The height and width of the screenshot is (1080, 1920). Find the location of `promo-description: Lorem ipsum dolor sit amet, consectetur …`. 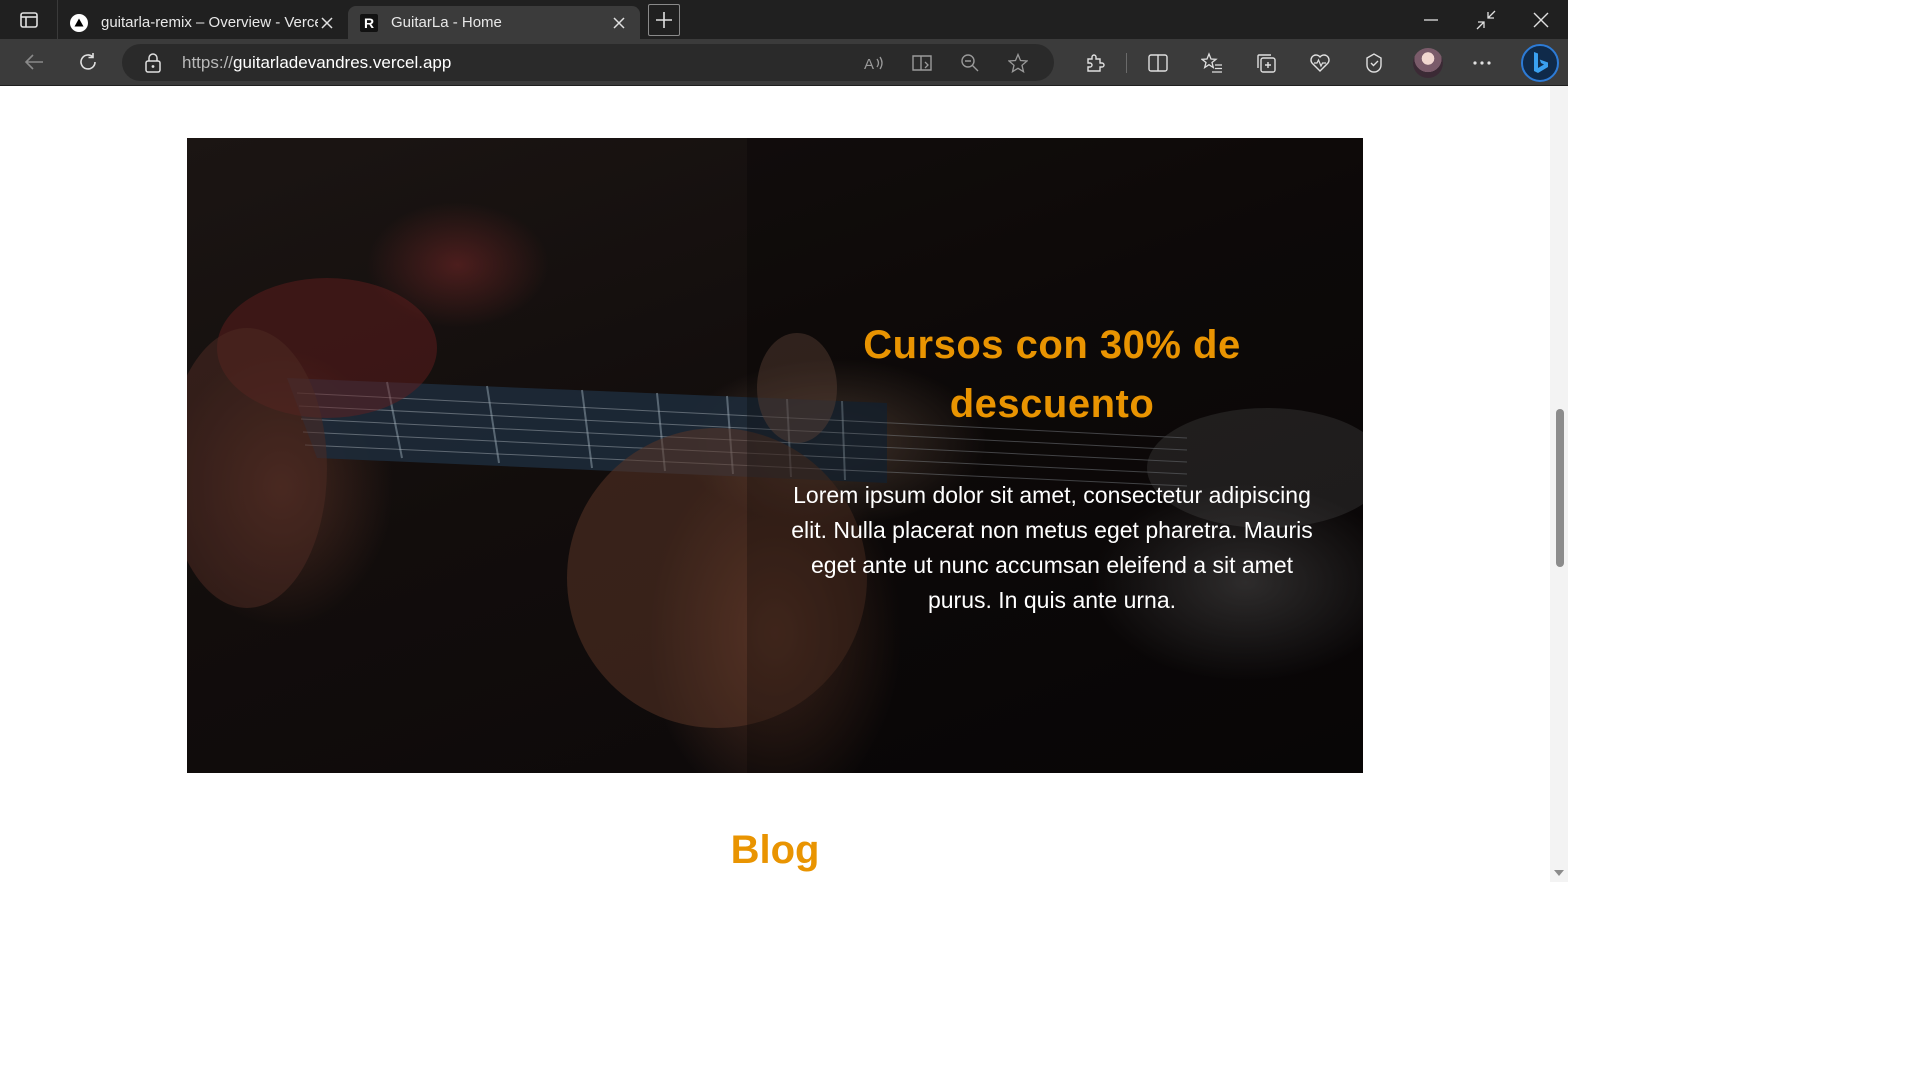

promo-description: Lorem ipsum dolor sit amet, consectetur … is located at coordinates (1052, 547).